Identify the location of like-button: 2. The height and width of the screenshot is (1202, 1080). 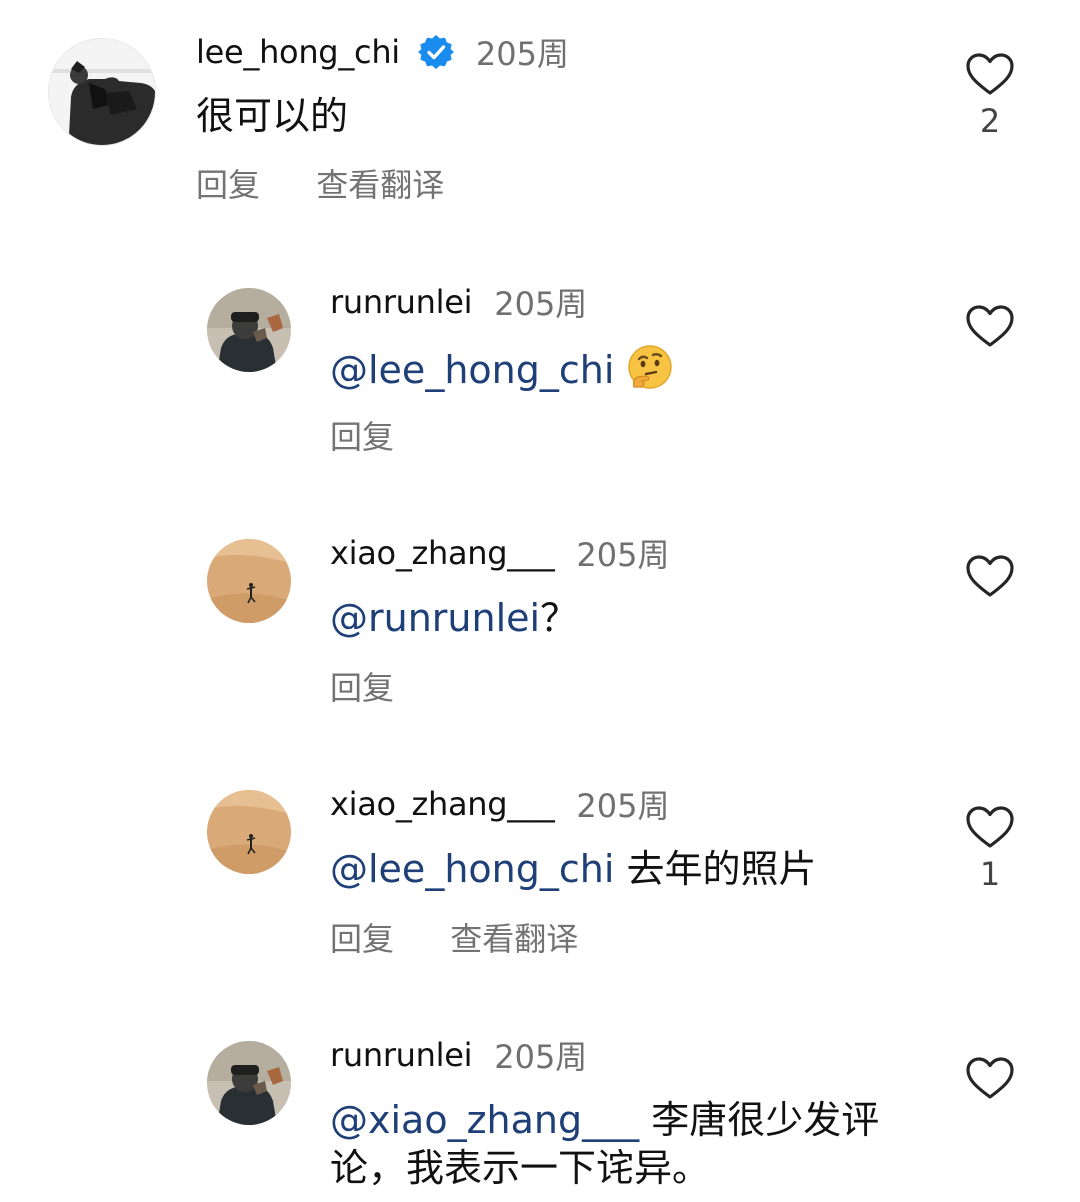
(990, 96).